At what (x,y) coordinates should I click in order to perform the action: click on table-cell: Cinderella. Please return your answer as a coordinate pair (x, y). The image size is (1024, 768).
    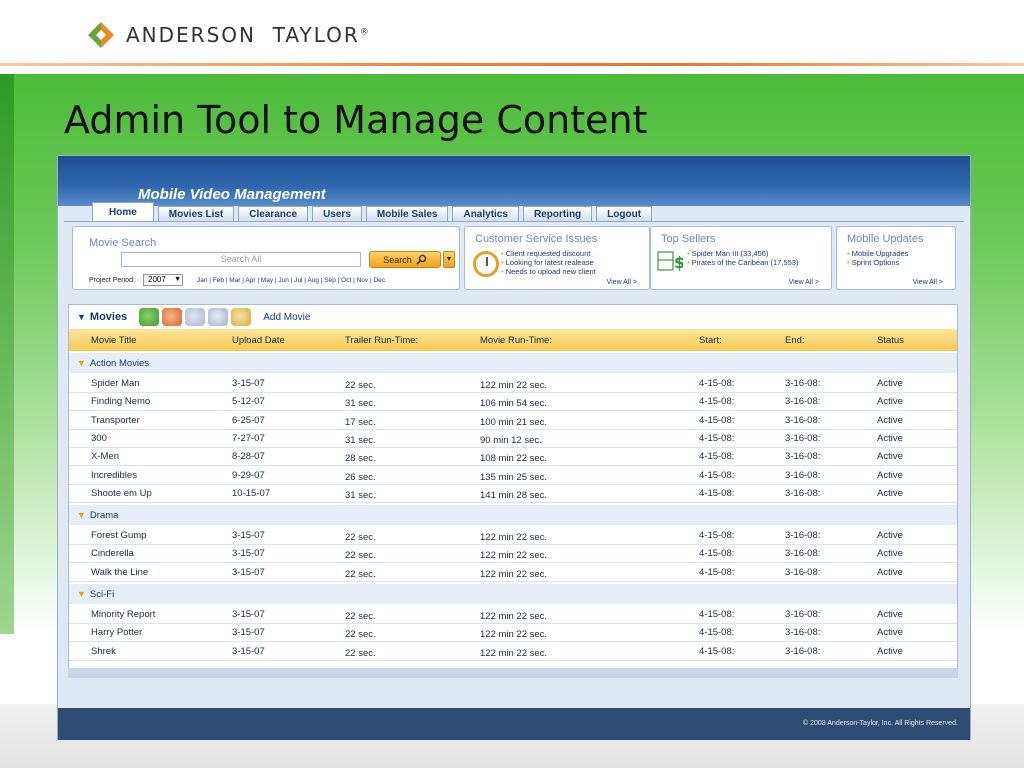
    Looking at the image, I should click on (112, 553).